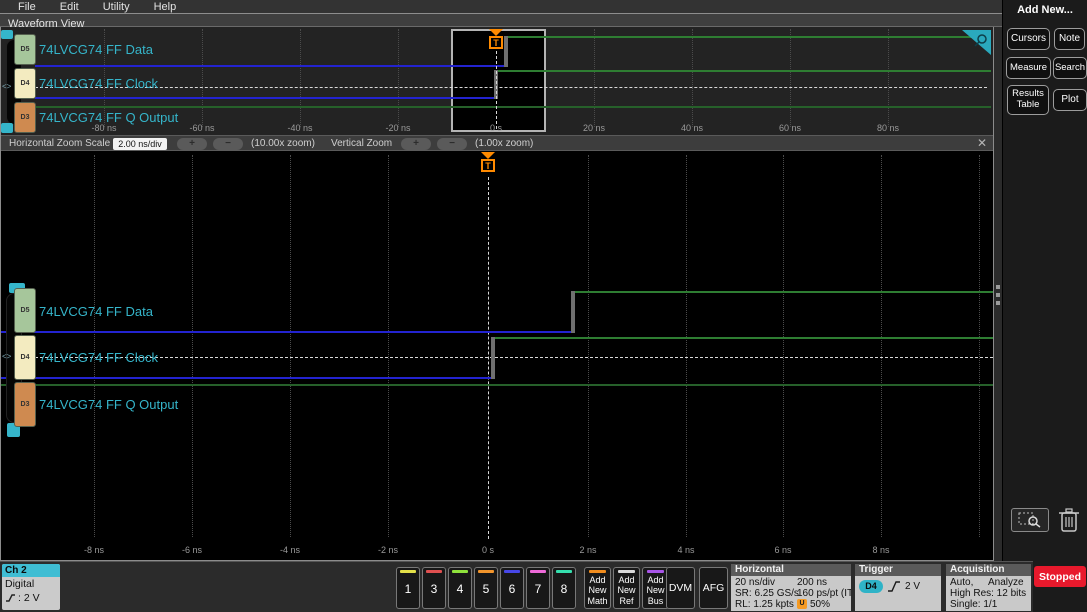 Image resolution: width=1087 pixels, height=612 pixels. Describe the element at coordinates (1070, 68) in the screenshot. I see `search-button: Search` at that location.